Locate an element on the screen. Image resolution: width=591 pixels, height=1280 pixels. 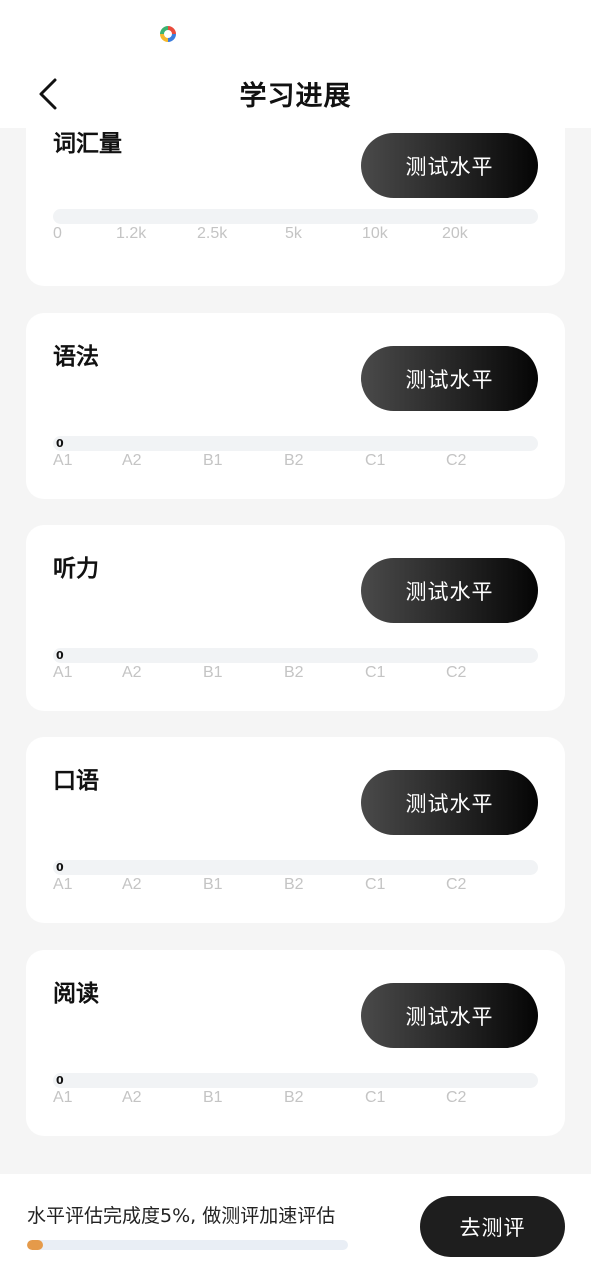
skill-title: 口语 is located at coordinates (76, 781).